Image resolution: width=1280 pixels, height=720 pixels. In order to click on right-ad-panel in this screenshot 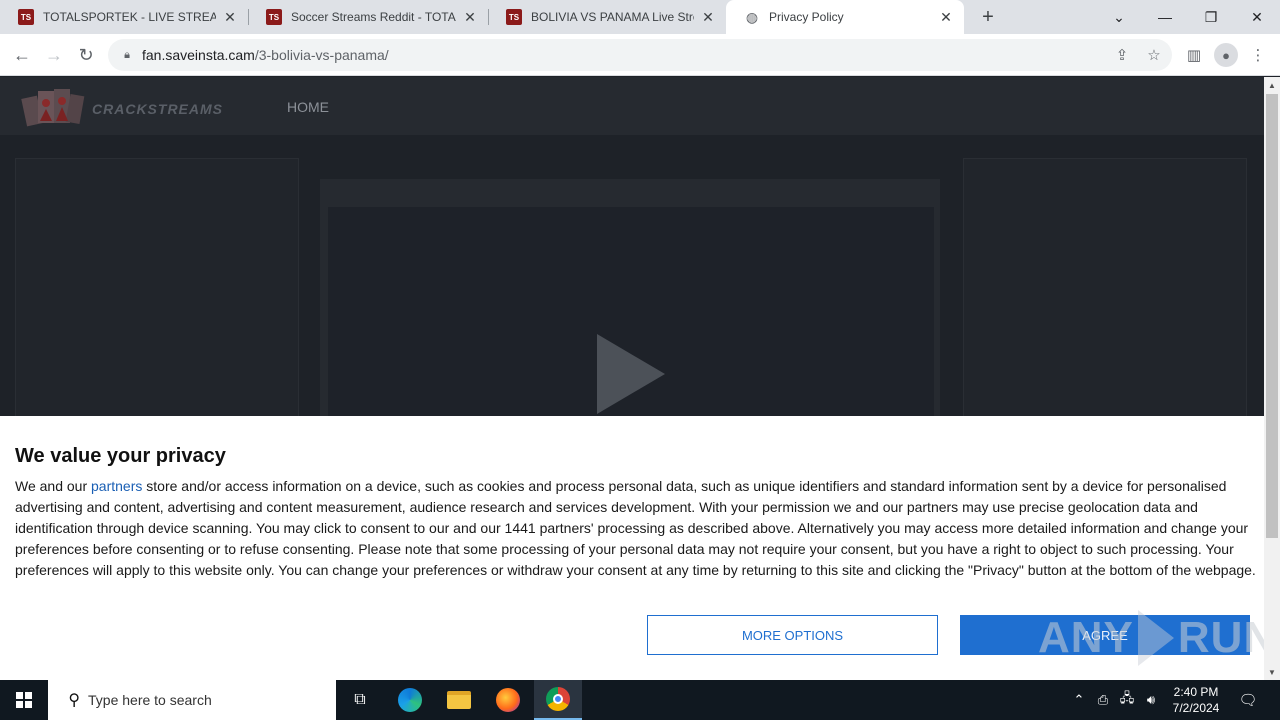, I will do `click(1105, 308)`.